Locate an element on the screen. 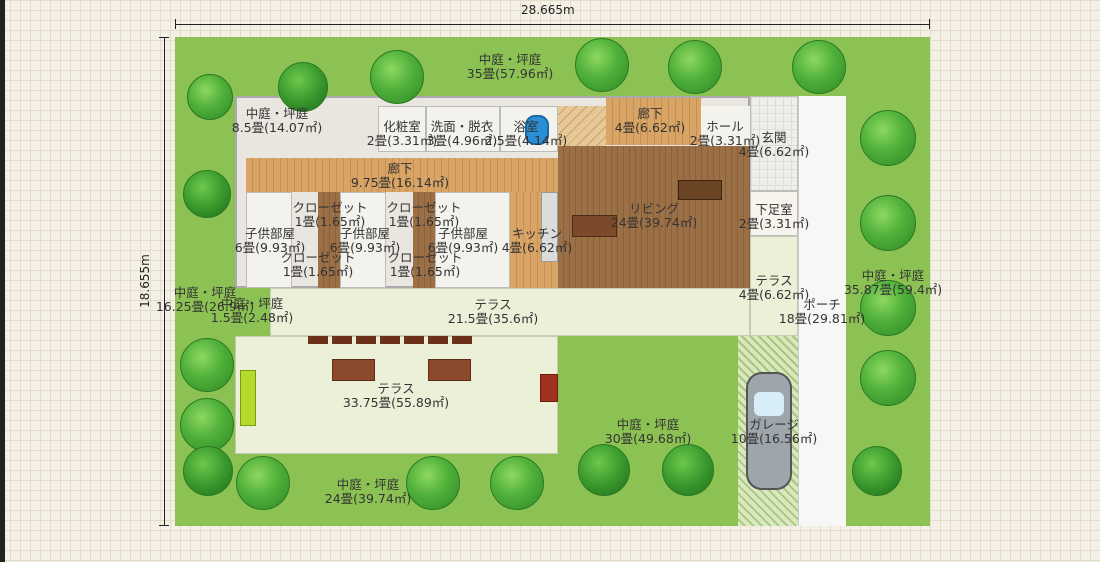 The width and height of the screenshot is (1100, 562). sofa is located at coordinates (700, 190).